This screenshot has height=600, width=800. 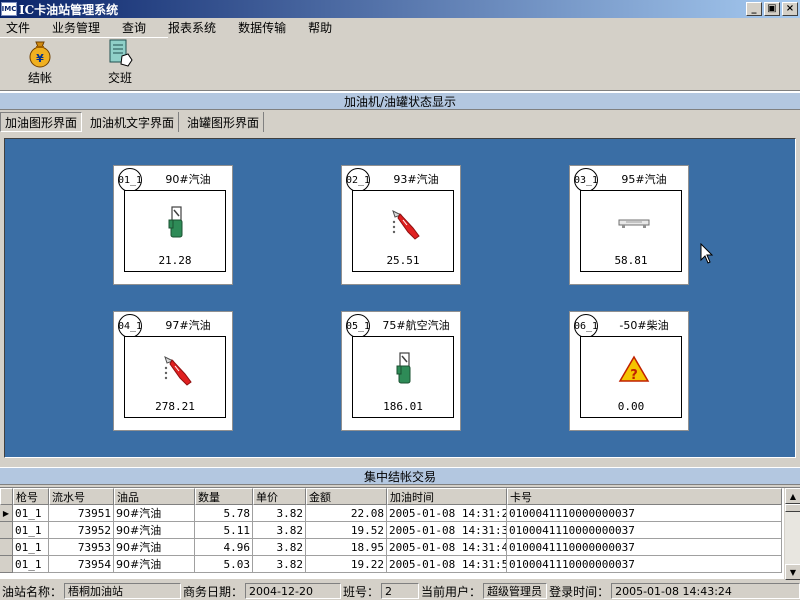 What do you see at coordinates (792, 534) in the screenshot?
I see `table-scrollbar: ▲ ▼` at bounding box center [792, 534].